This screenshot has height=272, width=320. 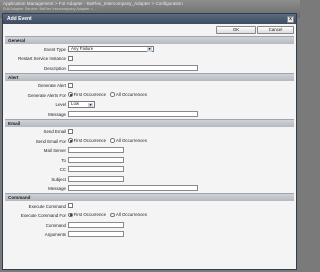 I want to click on email-all-occurrences-label: All Occurrences, so click(x=131, y=140).